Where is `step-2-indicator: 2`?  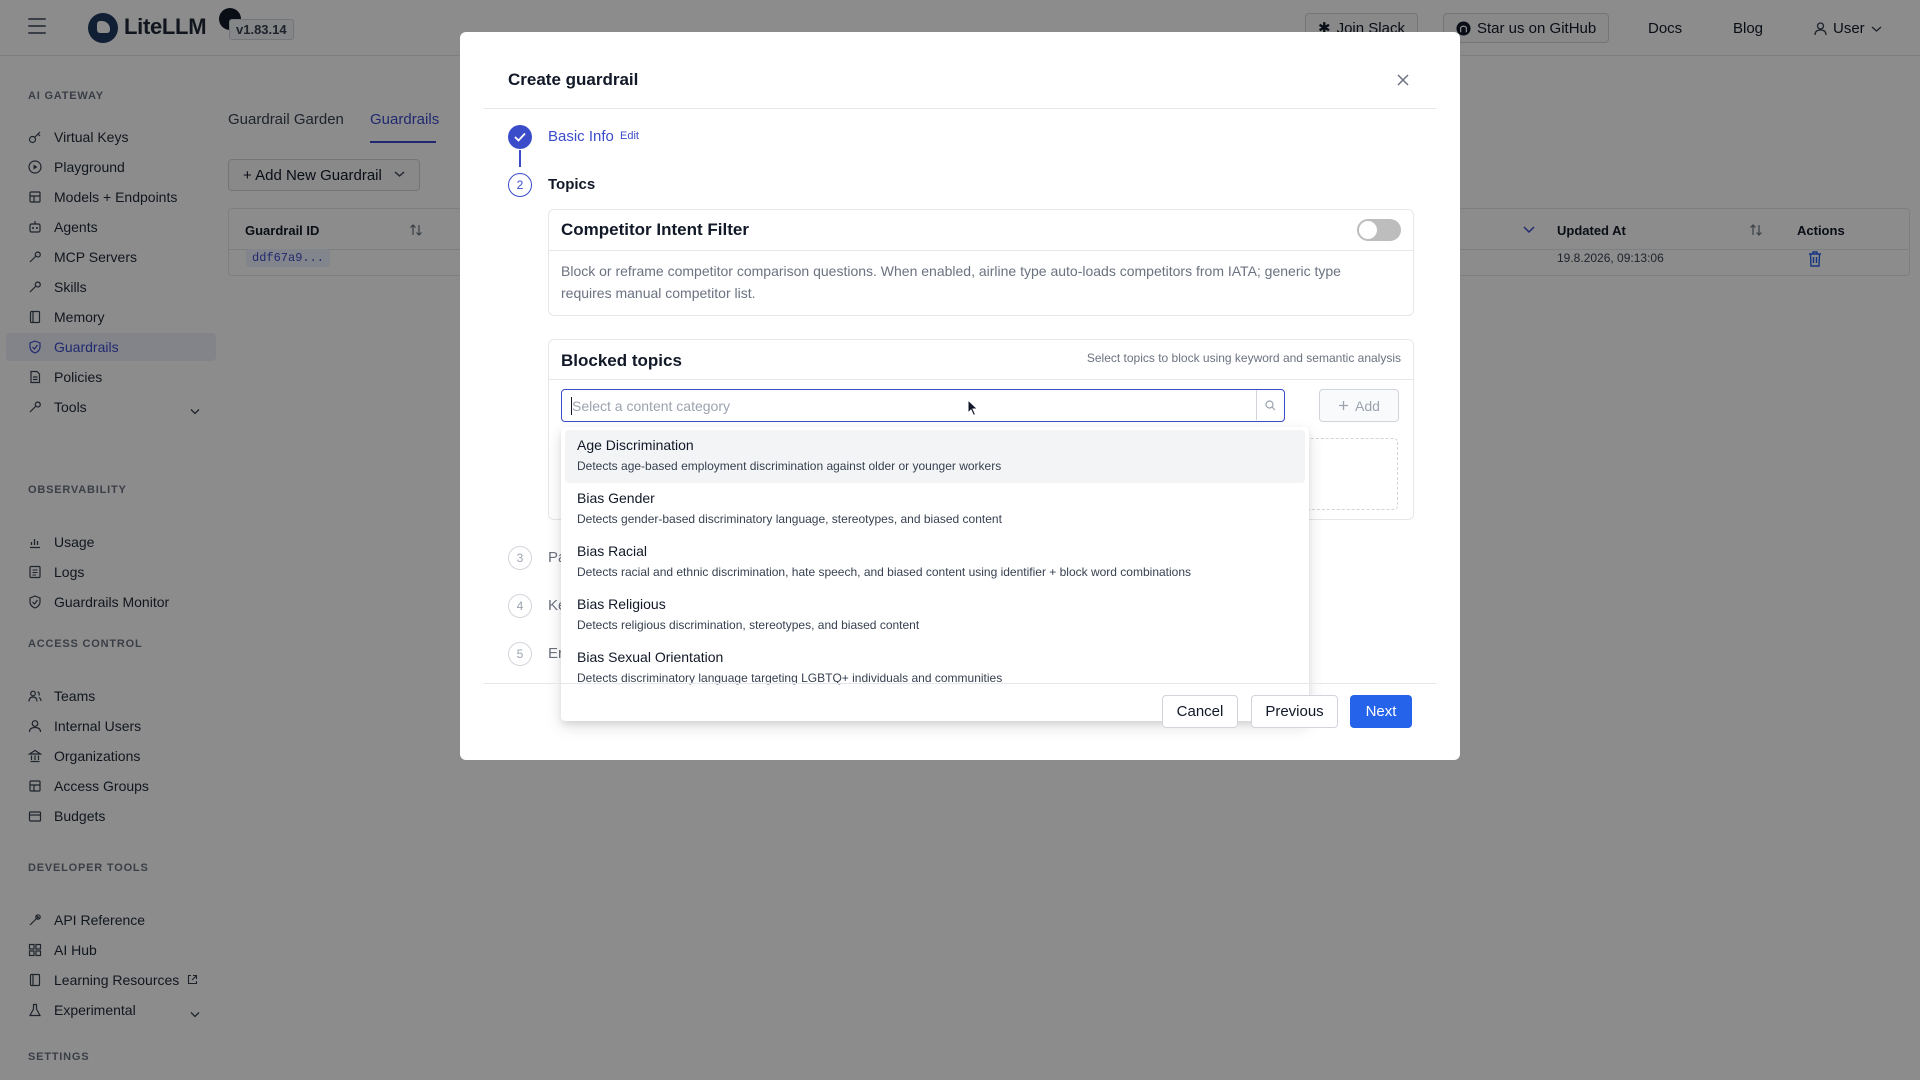 step-2-indicator: 2 is located at coordinates (520, 185).